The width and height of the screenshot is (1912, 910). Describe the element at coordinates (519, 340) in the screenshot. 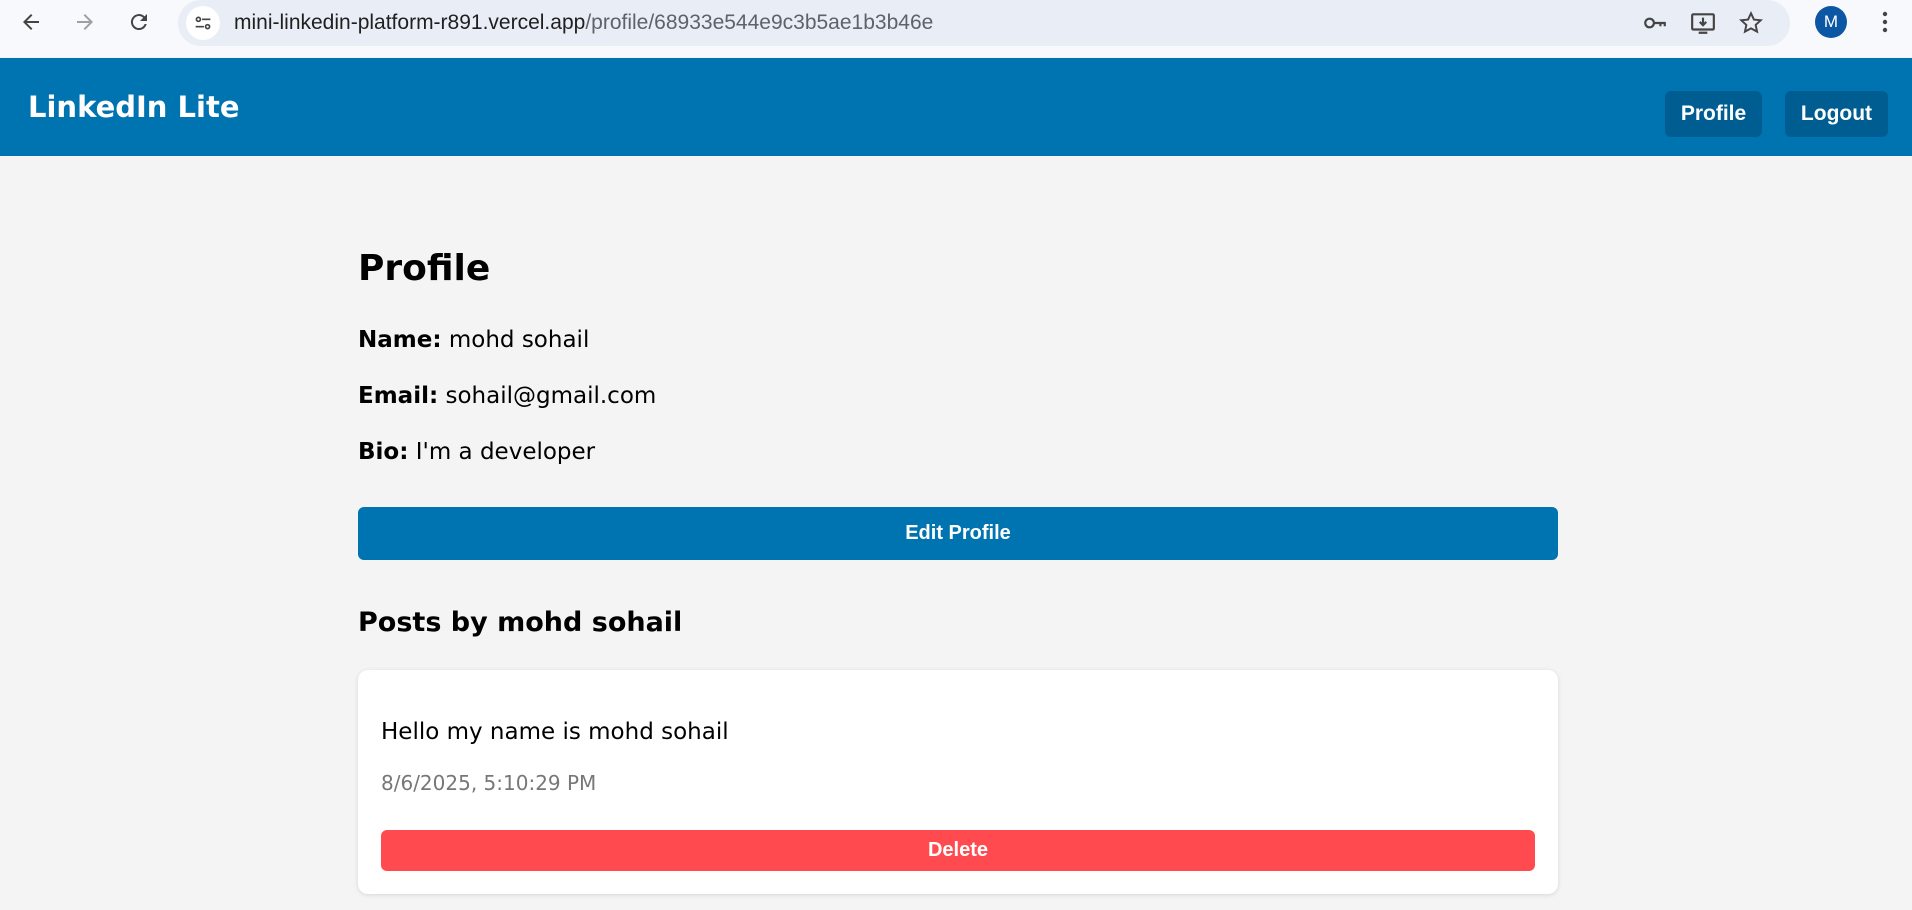

I see `name-value: mohd sohail` at that location.